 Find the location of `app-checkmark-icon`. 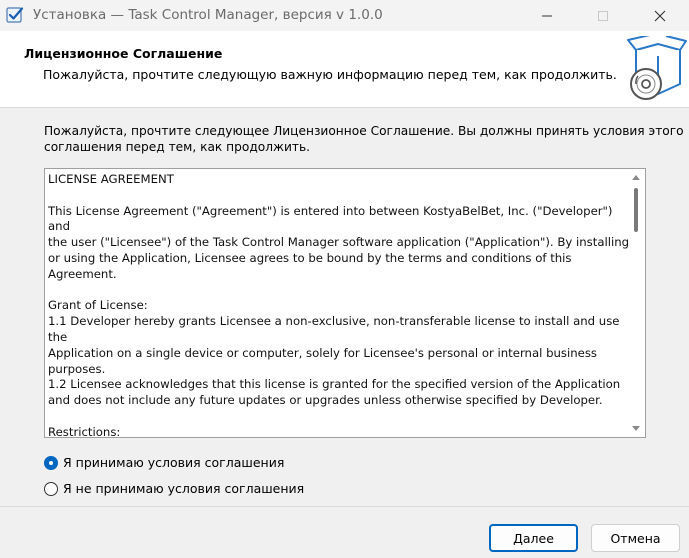

app-checkmark-icon is located at coordinates (15, 15).